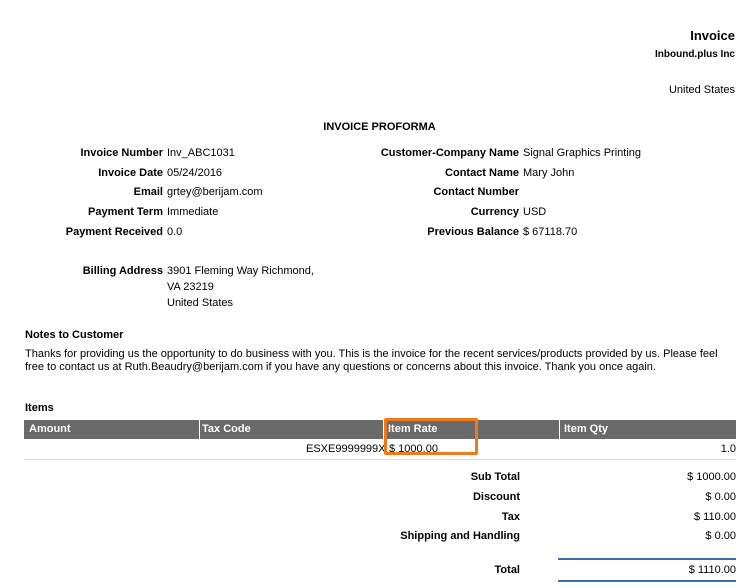 The image size is (747, 587). Describe the element at coordinates (449, 153) in the screenshot. I see `customer-company-label: Customer-Company Name` at that location.